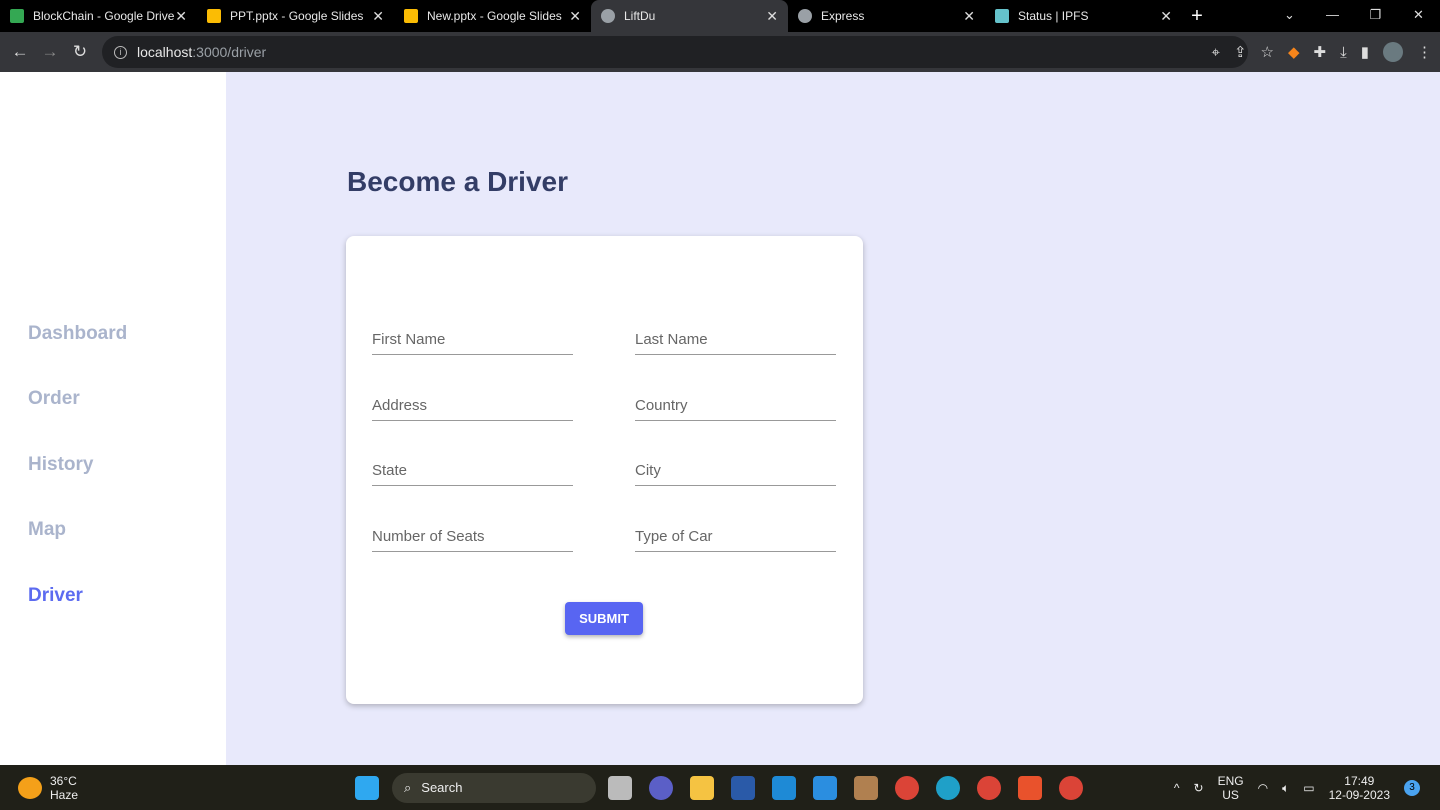  I want to click on mail-icon, so click(825, 787).